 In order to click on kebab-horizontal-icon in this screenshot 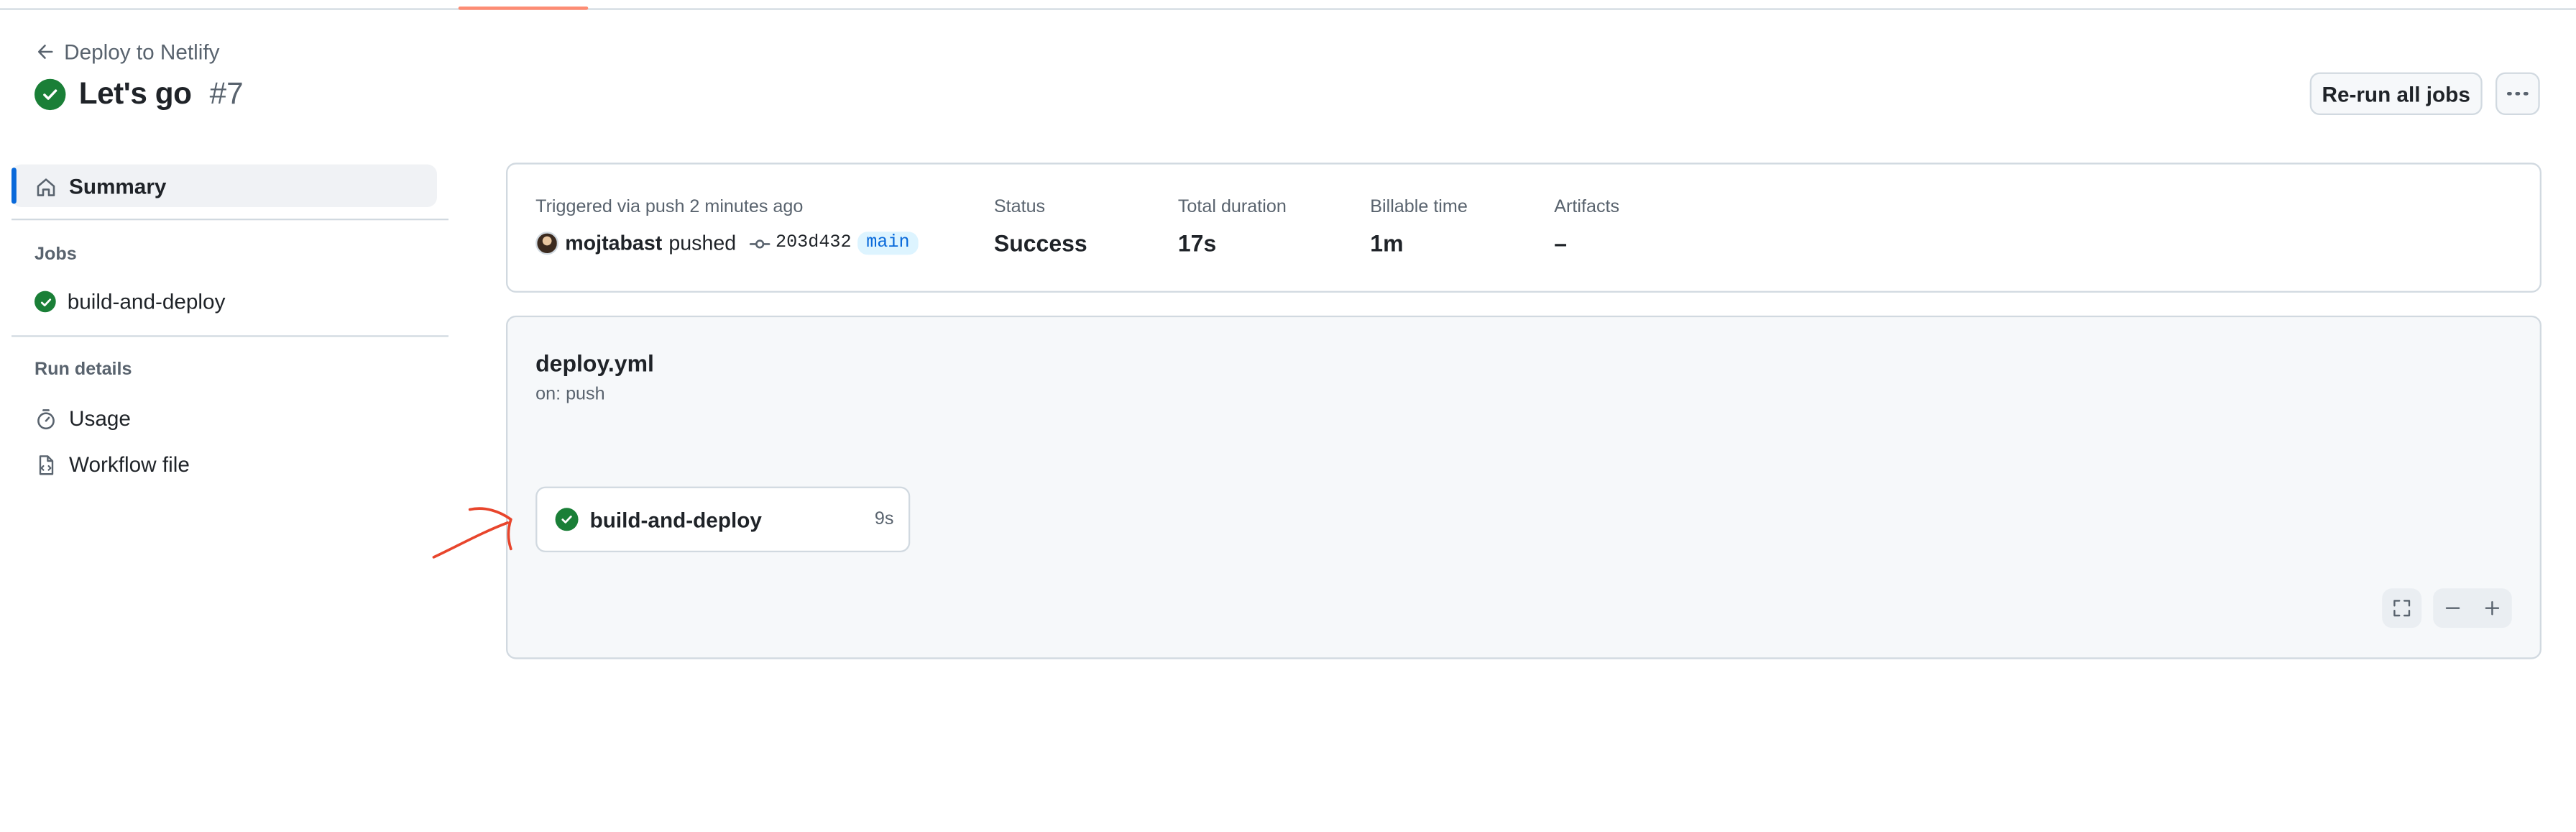, I will do `click(2518, 93)`.